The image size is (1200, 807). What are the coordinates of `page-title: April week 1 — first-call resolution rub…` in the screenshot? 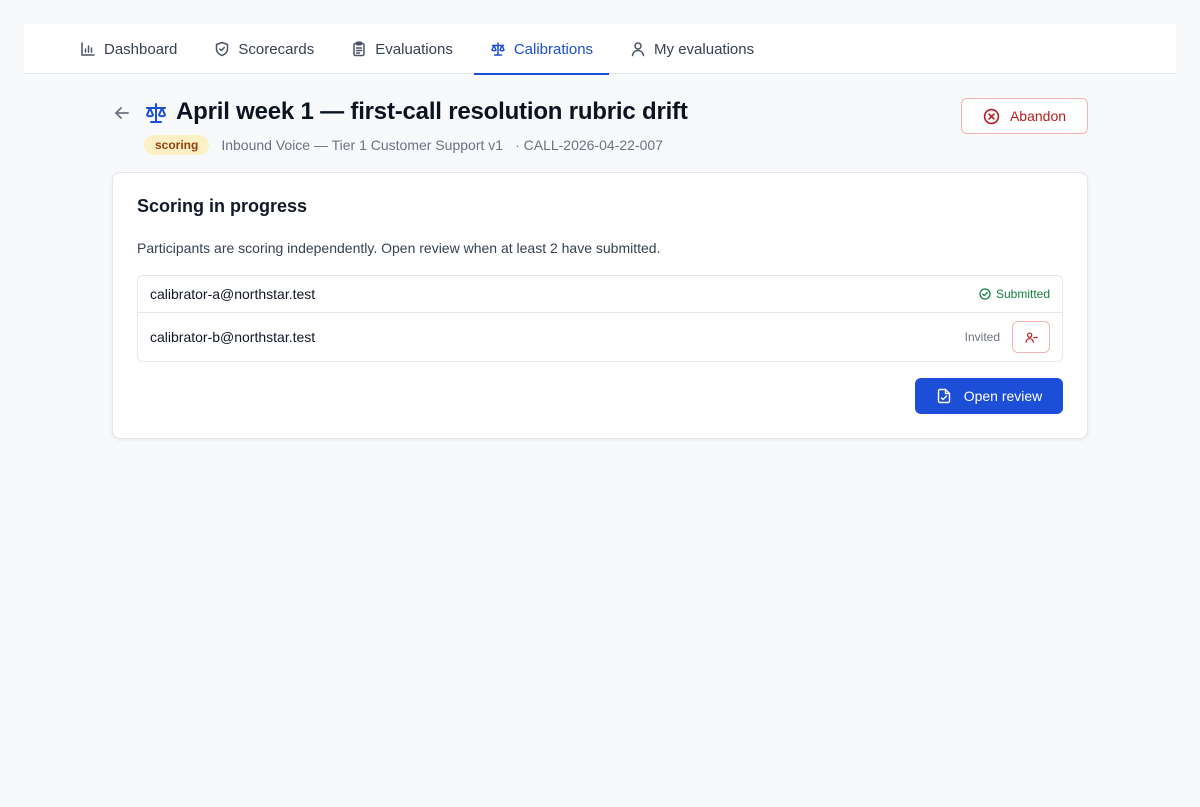 It's located at (432, 111).